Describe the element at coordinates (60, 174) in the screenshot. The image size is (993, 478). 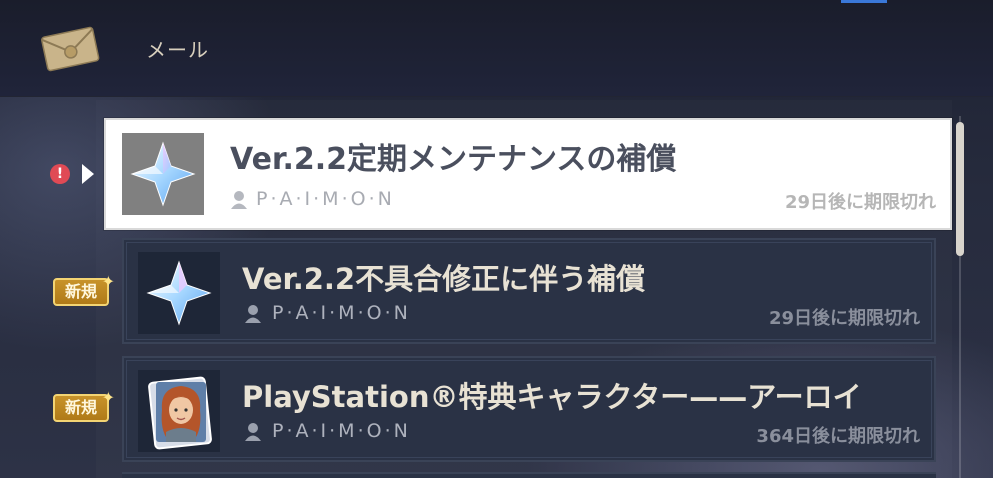
I see `alert-badge: !` at that location.